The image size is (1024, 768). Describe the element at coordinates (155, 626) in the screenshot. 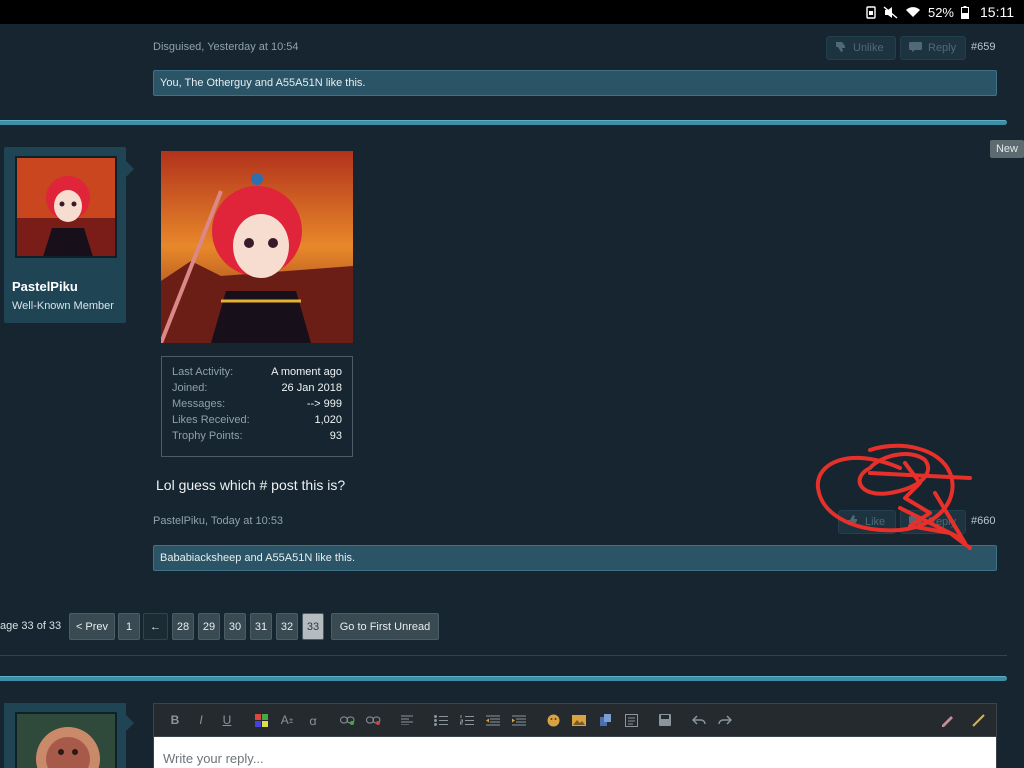

I see `page-skip-button: ←` at that location.